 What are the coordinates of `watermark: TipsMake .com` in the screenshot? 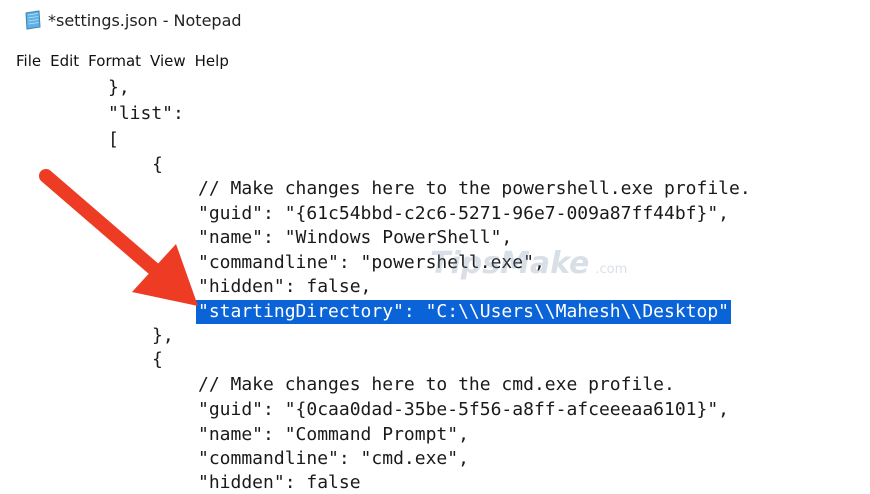 It's located at (528, 263).